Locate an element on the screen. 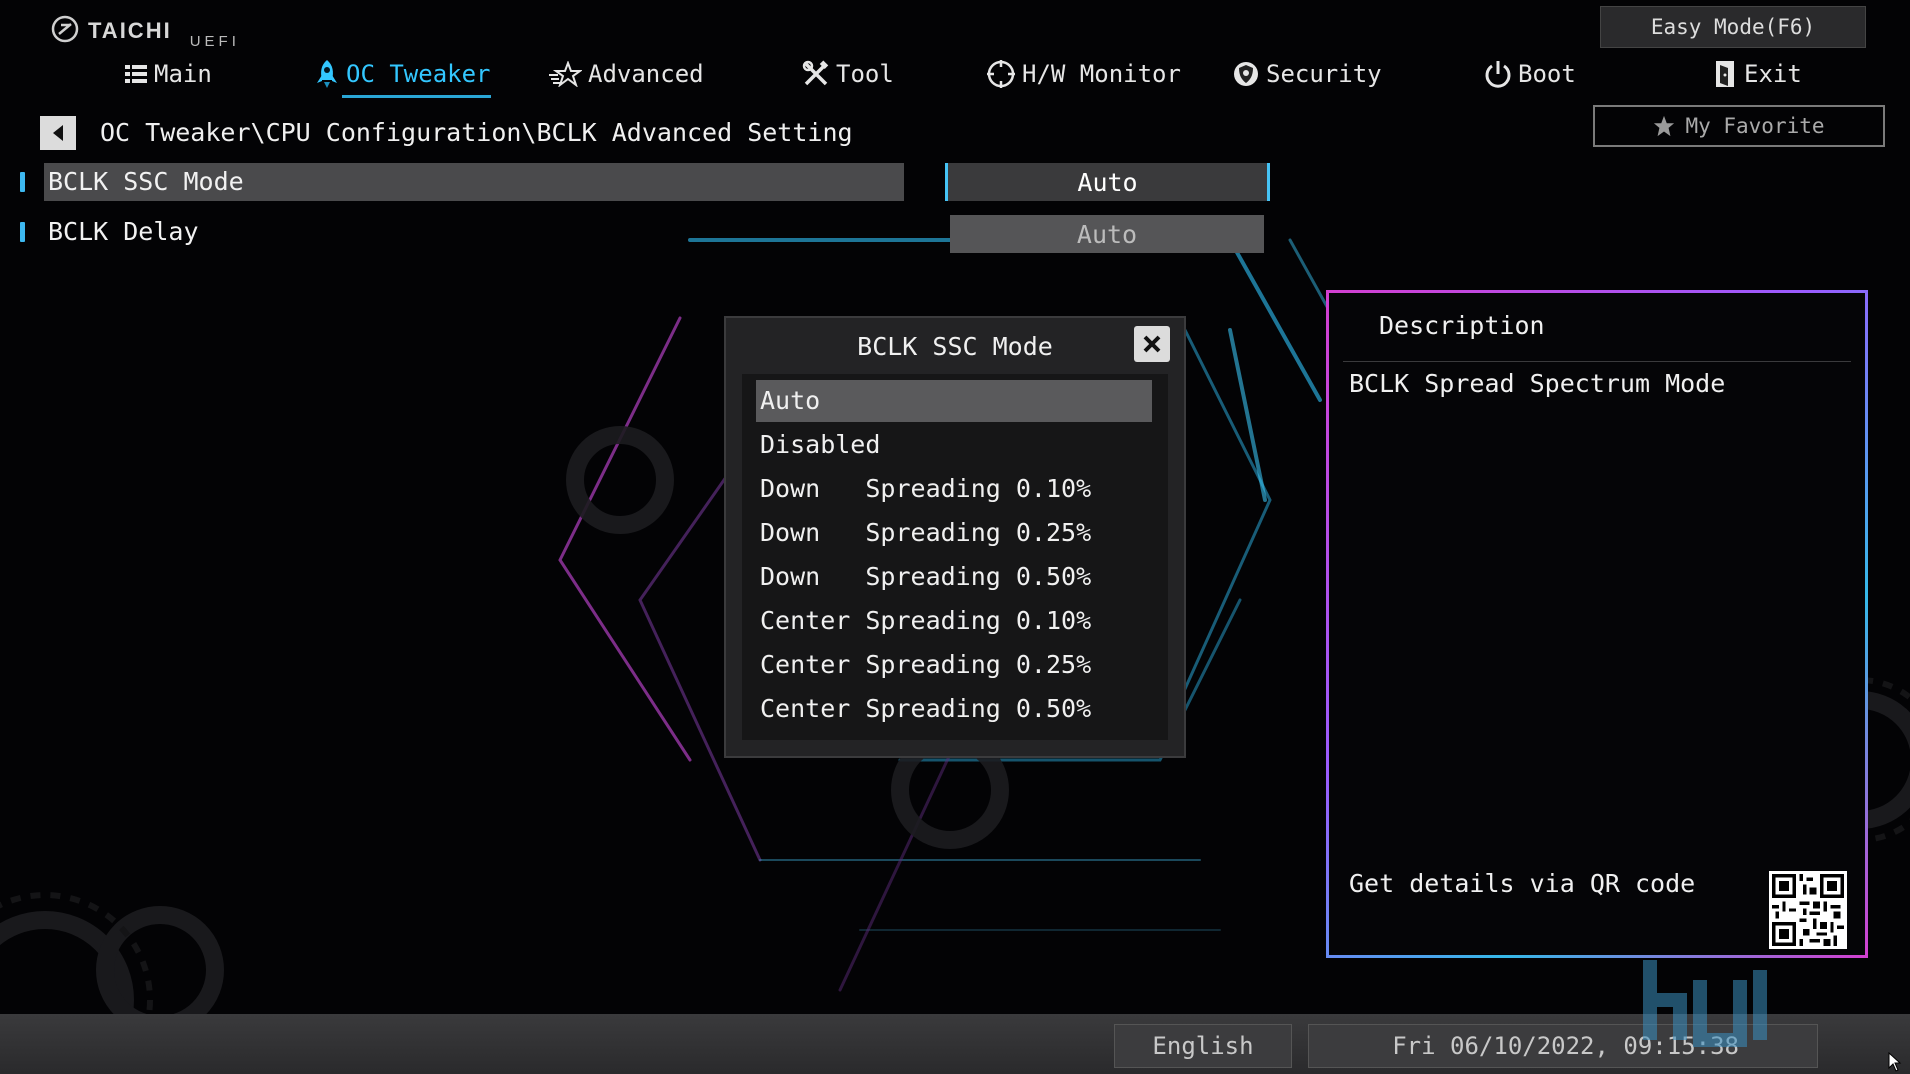 The width and height of the screenshot is (1910, 1074). setting-row-bclk-ssc-mode: BCLK SSC Mode is located at coordinates (462, 182).